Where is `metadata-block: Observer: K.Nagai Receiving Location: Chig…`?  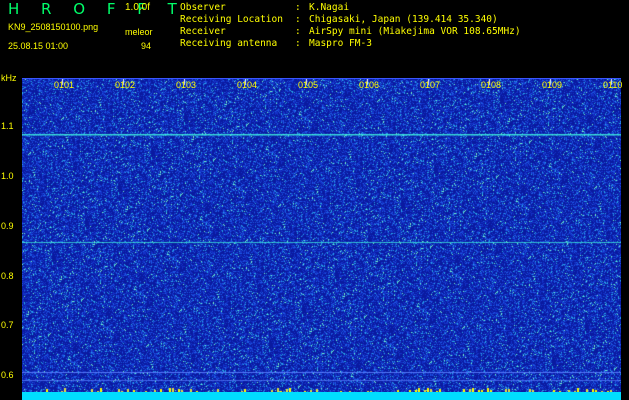
metadata-block: Observer: K.Nagai Receiving Location: Chig… is located at coordinates (350, 26).